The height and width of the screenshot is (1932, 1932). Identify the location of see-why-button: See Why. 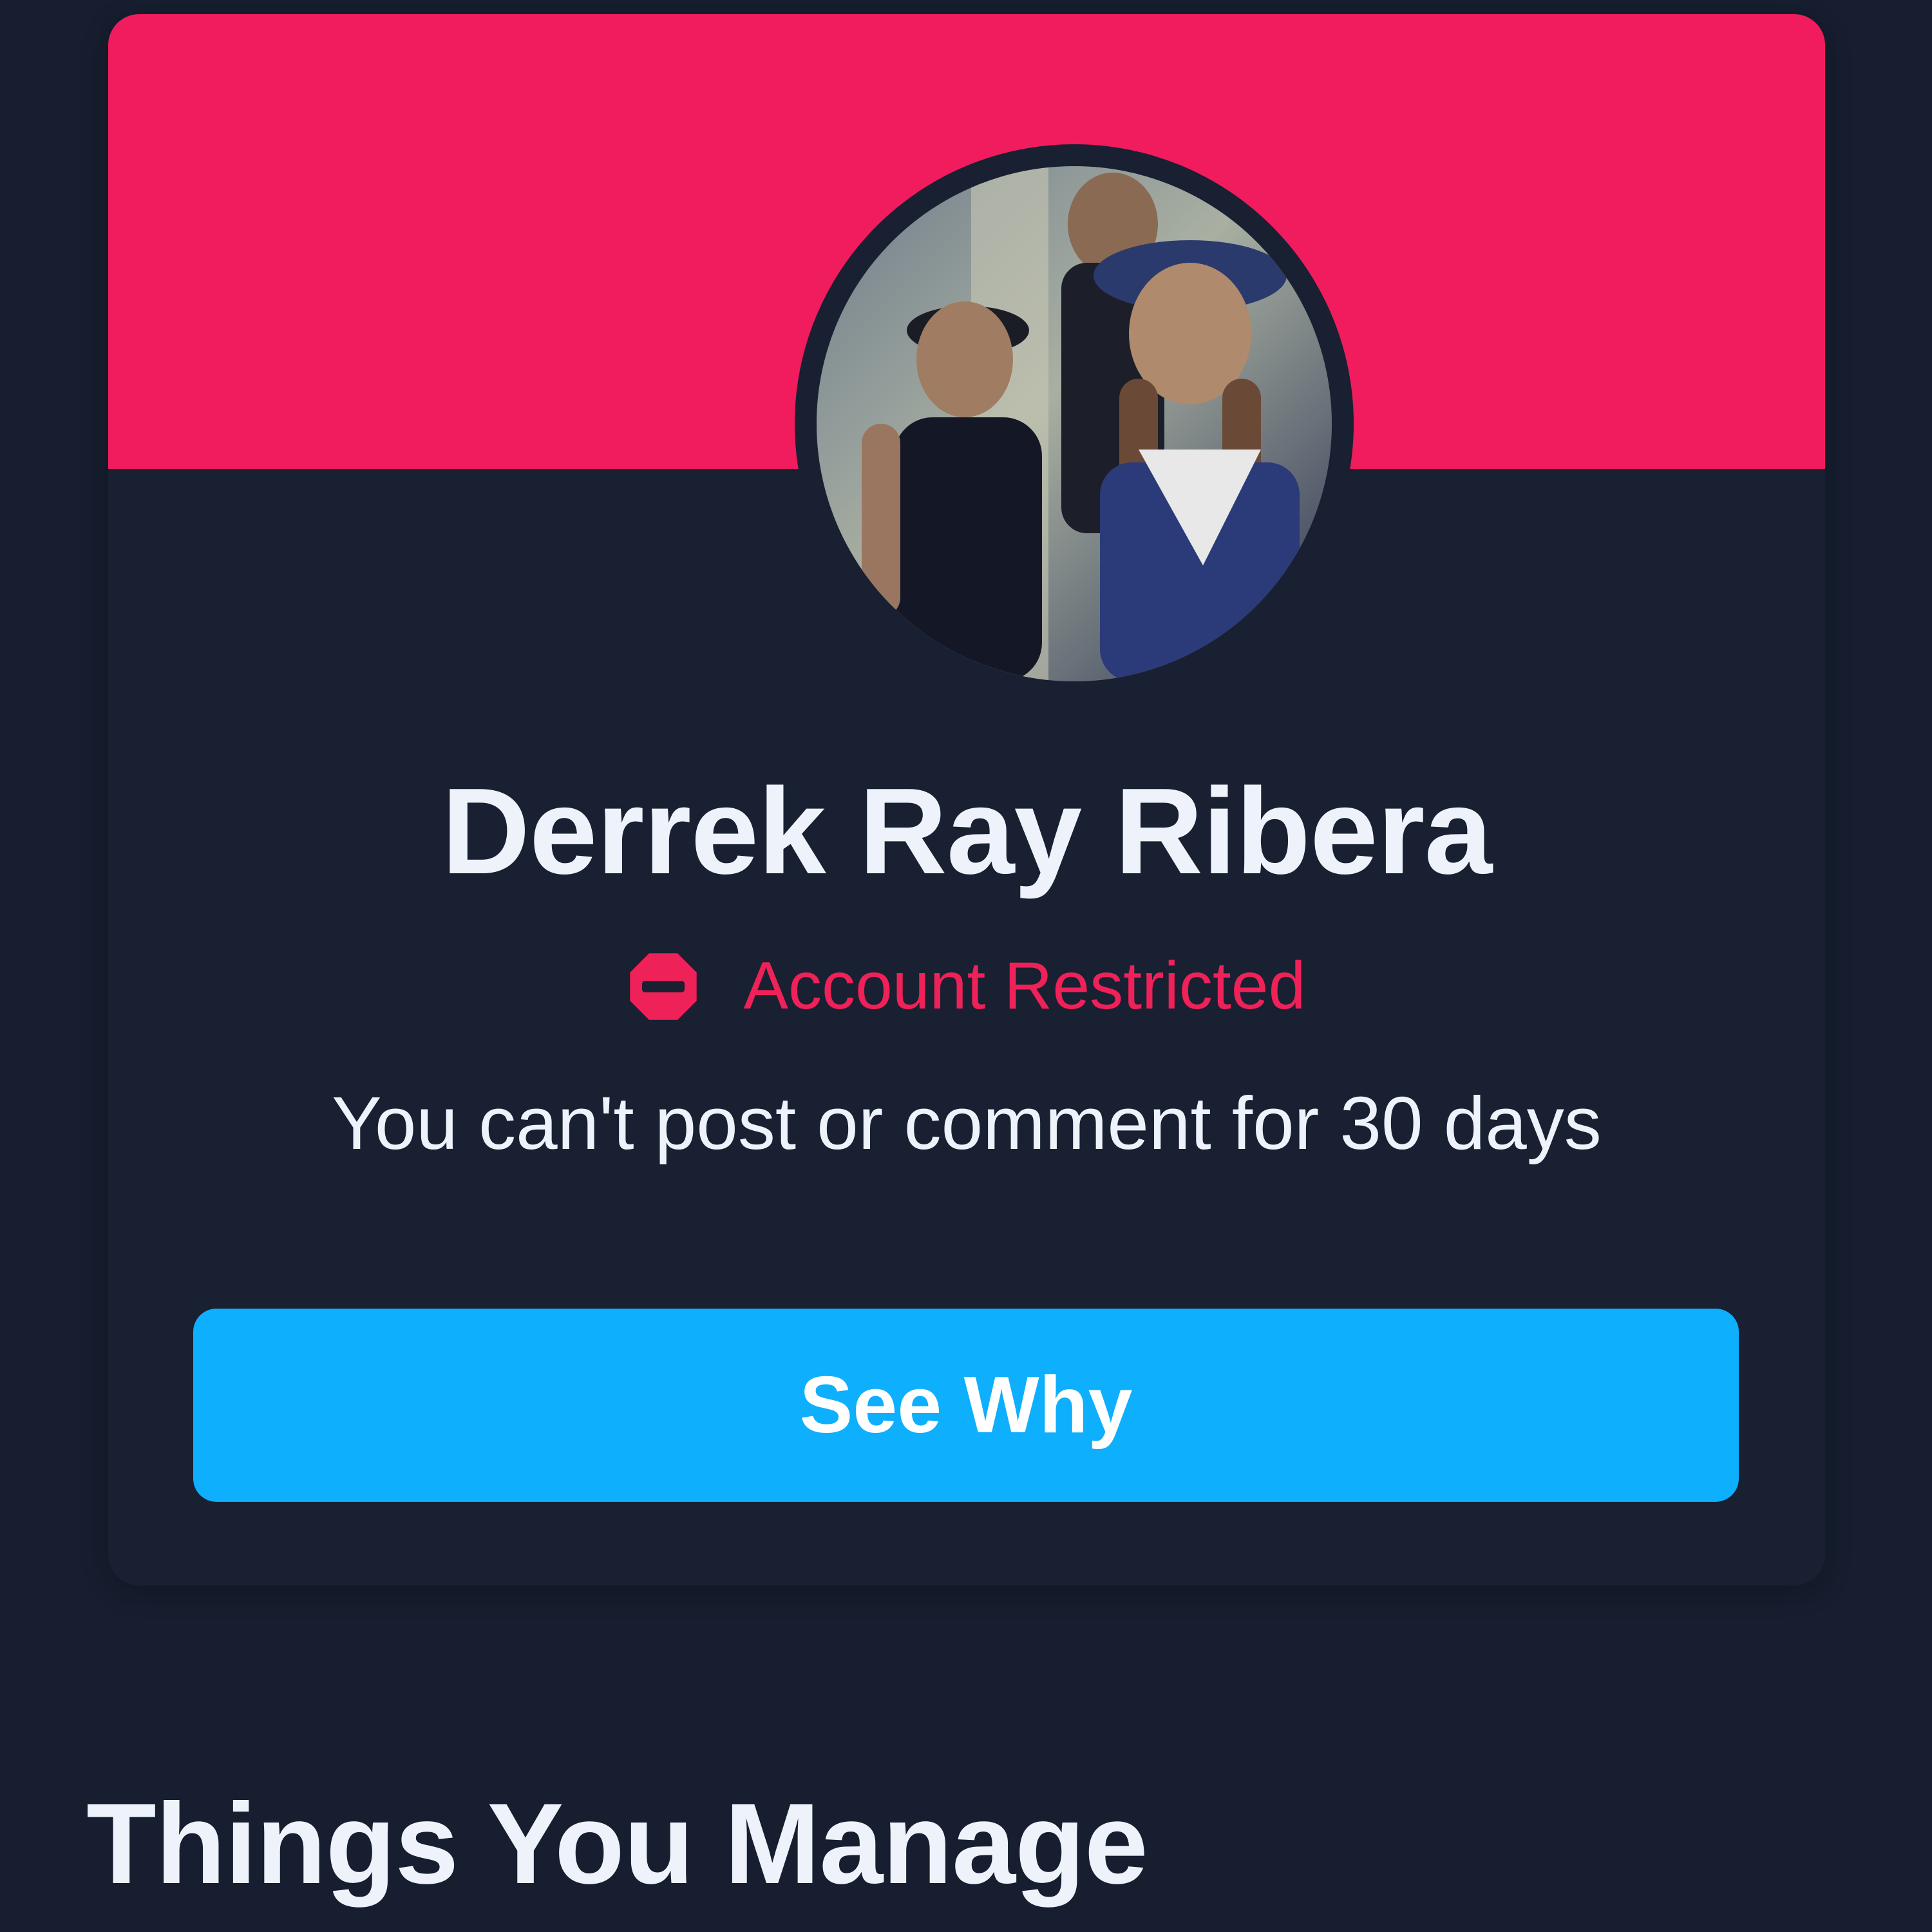
(966, 1405).